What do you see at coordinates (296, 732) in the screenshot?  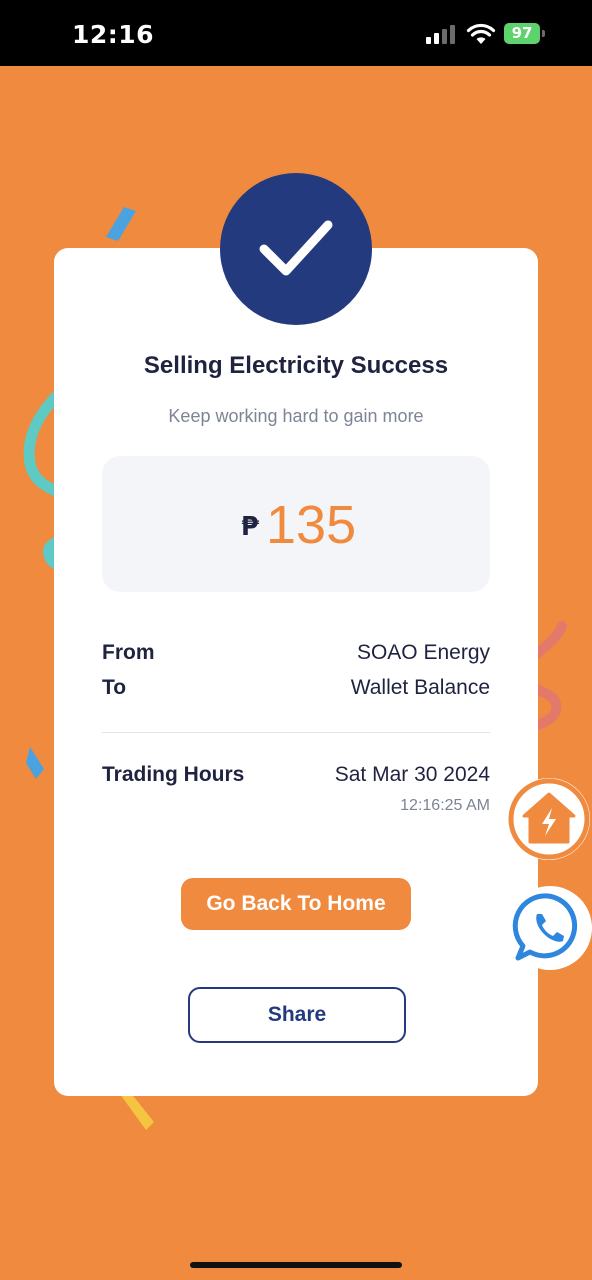 I see `divider` at bounding box center [296, 732].